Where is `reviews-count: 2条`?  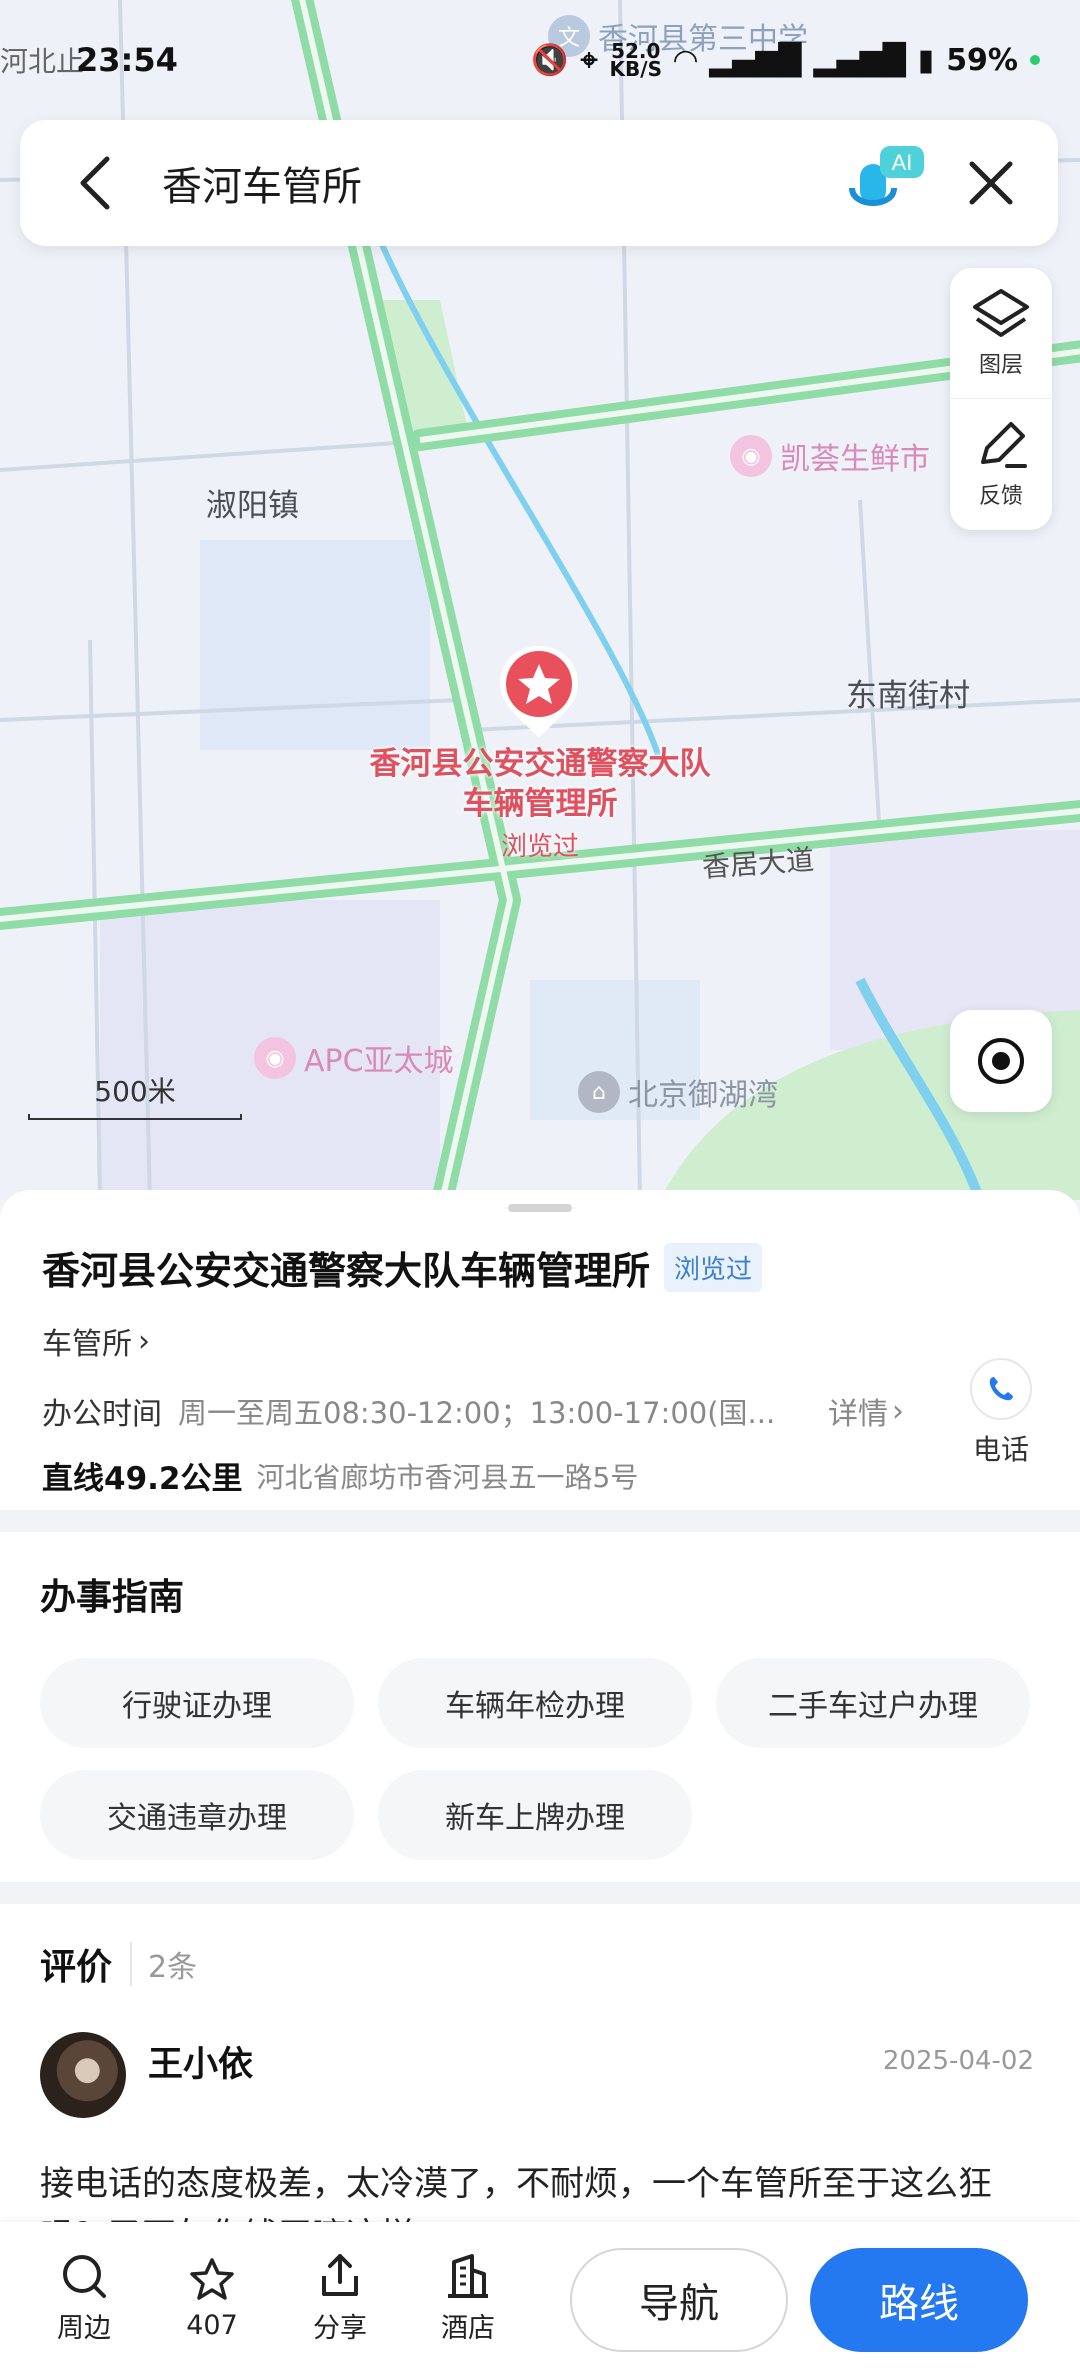
reviews-count: 2条 is located at coordinates (163, 1964).